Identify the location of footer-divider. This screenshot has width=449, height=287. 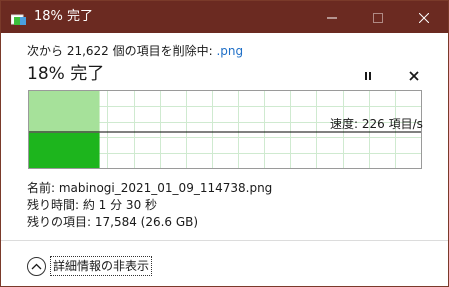
(224, 240).